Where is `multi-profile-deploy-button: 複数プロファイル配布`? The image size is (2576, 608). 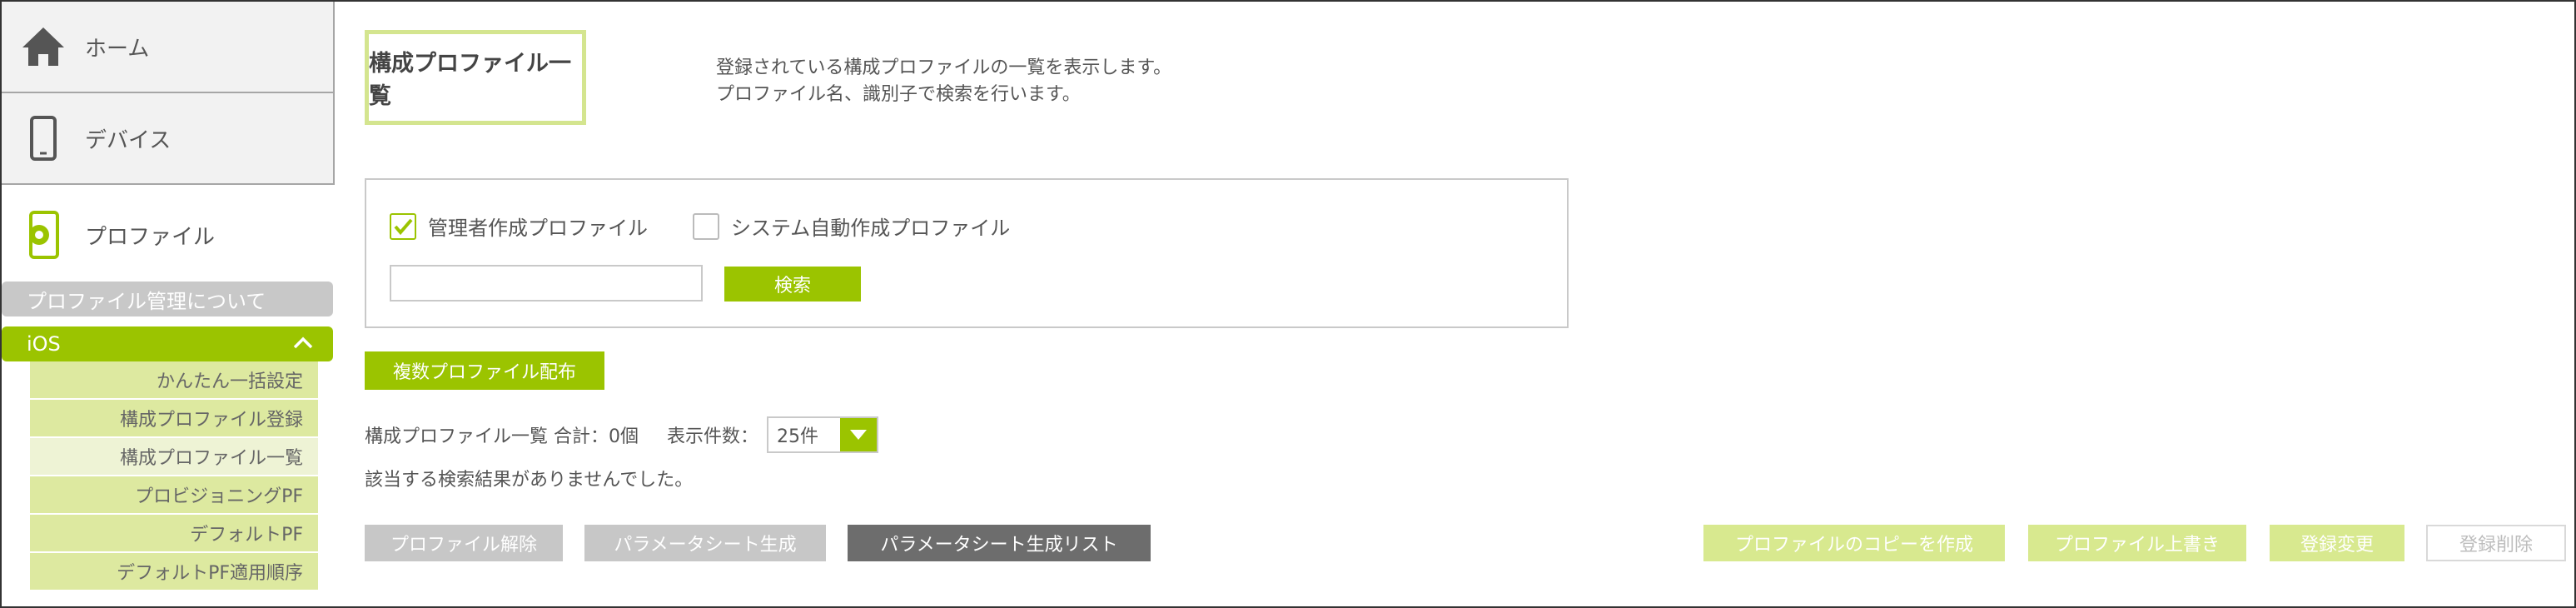
multi-profile-deploy-button: 複数プロファイル配布 is located at coordinates (484, 370).